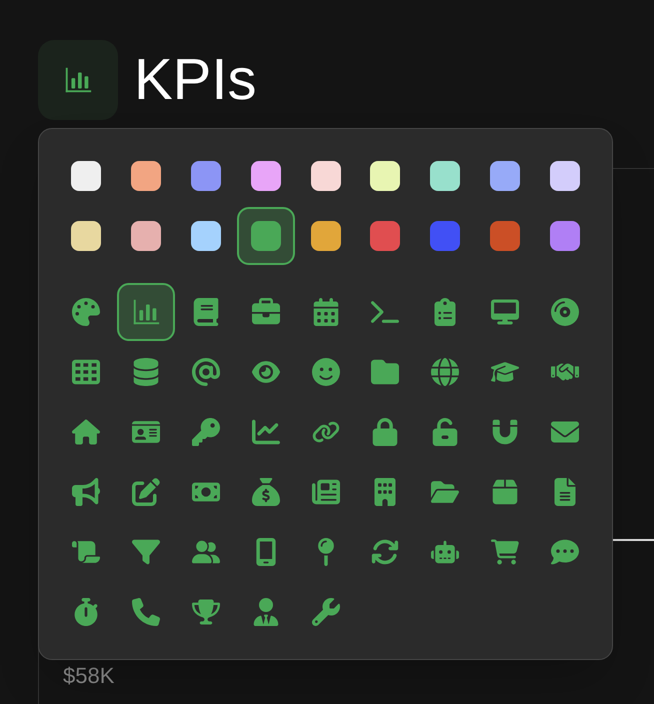 This screenshot has height=704, width=654. I want to click on newspaper-icon, so click(326, 492).